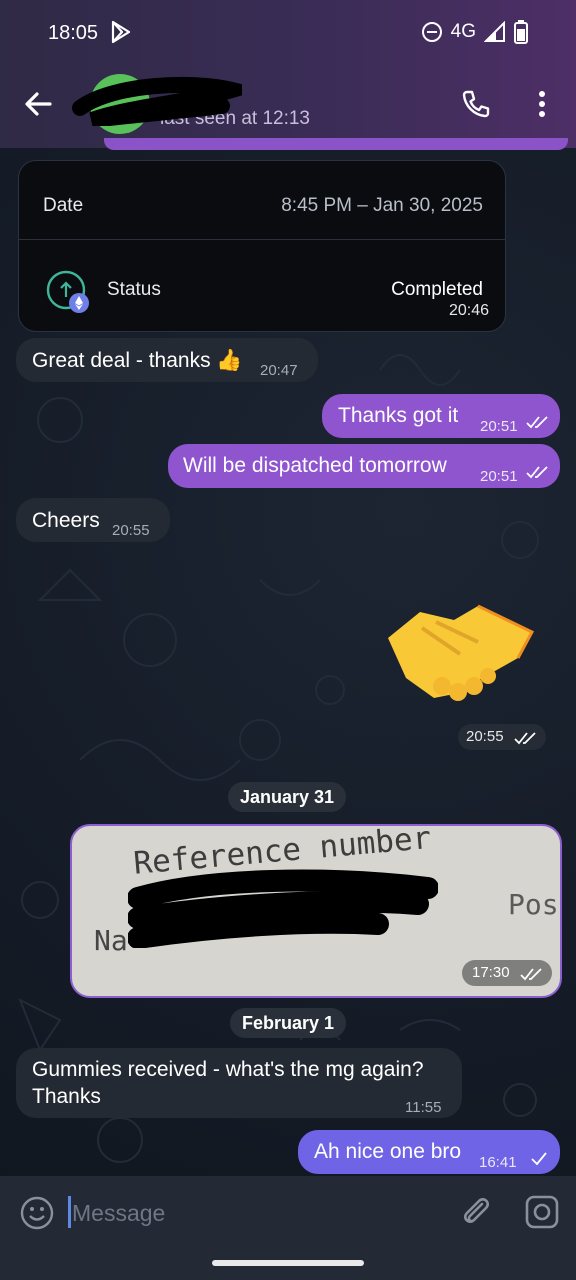 This screenshot has height=1280, width=576. I want to click on network-type: 4G, so click(463, 31).